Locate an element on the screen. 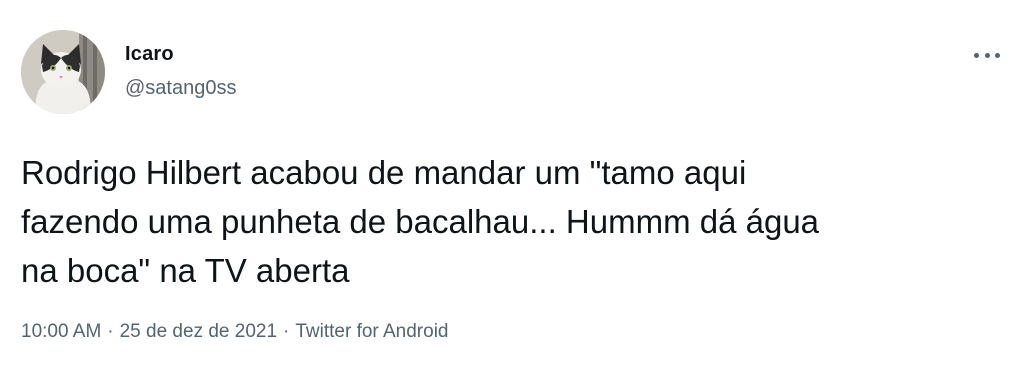 The height and width of the screenshot is (374, 1024). tweet-date: 25 de dez de 2021 is located at coordinates (198, 331).